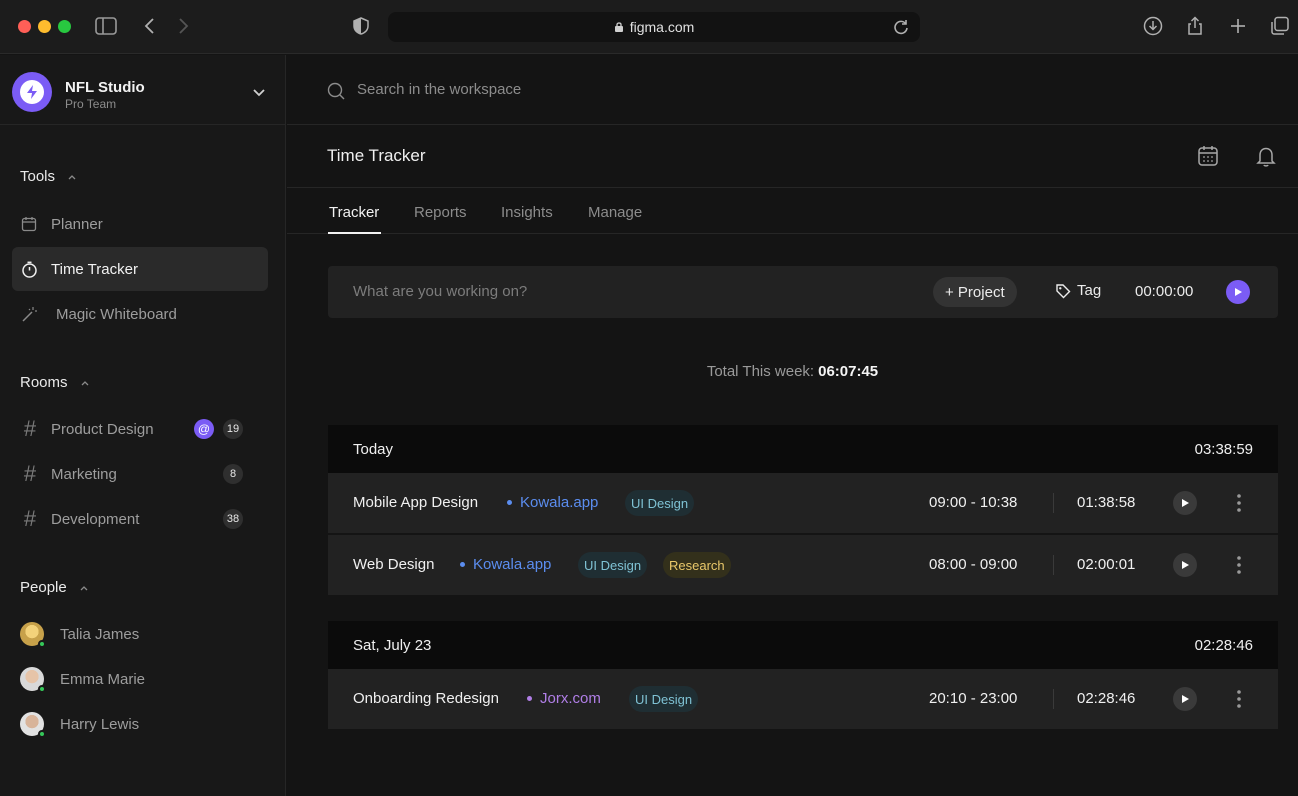 The width and height of the screenshot is (1298, 796). What do you see at coordinates (973, 698) in the screenshot?
I see `entry-time-range: 20:10 - 23:00` at bounding box center [973, 698].